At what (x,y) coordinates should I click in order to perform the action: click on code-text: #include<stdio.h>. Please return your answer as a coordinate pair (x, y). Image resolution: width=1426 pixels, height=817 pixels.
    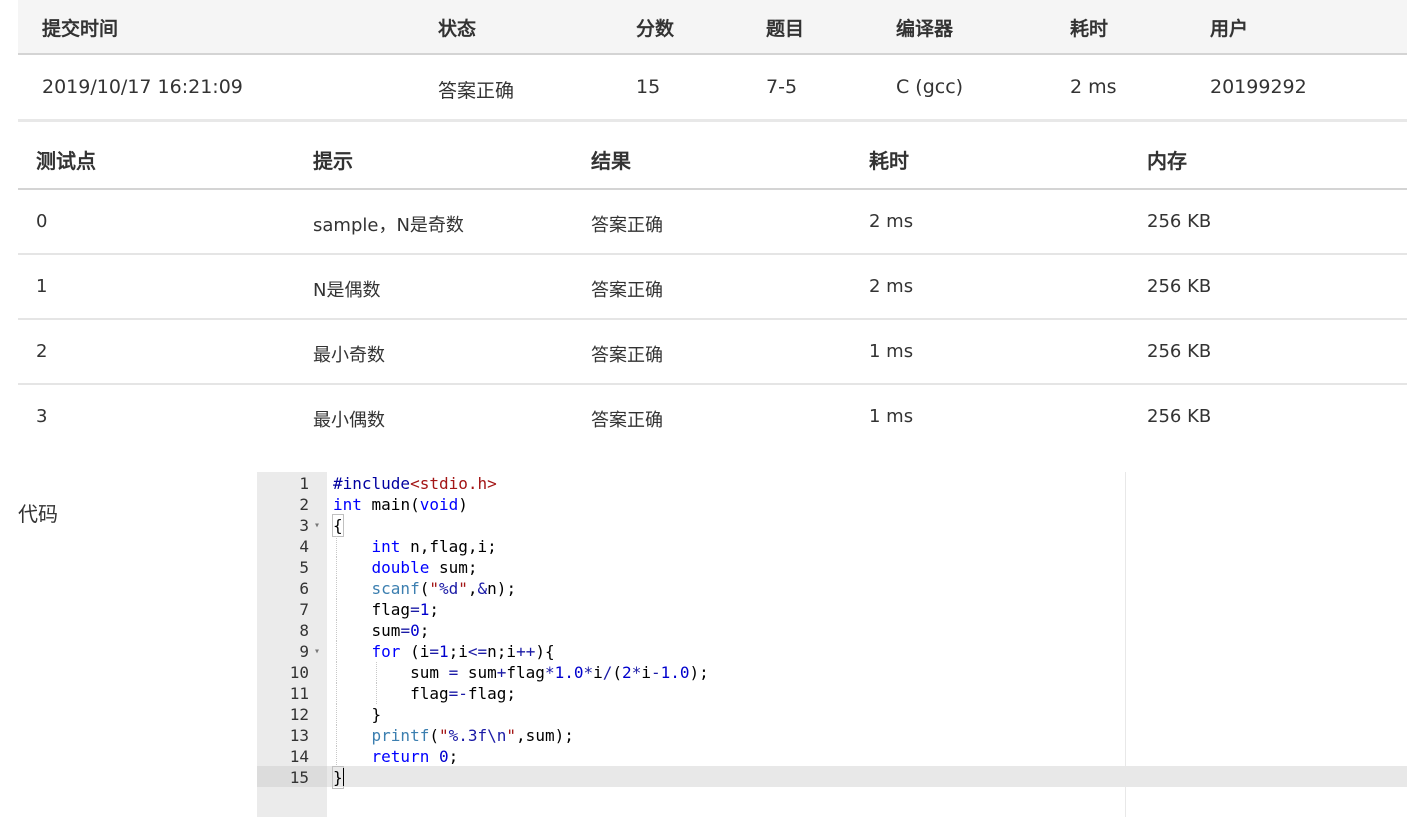
    Looking at the image, I should click on (415, 483).